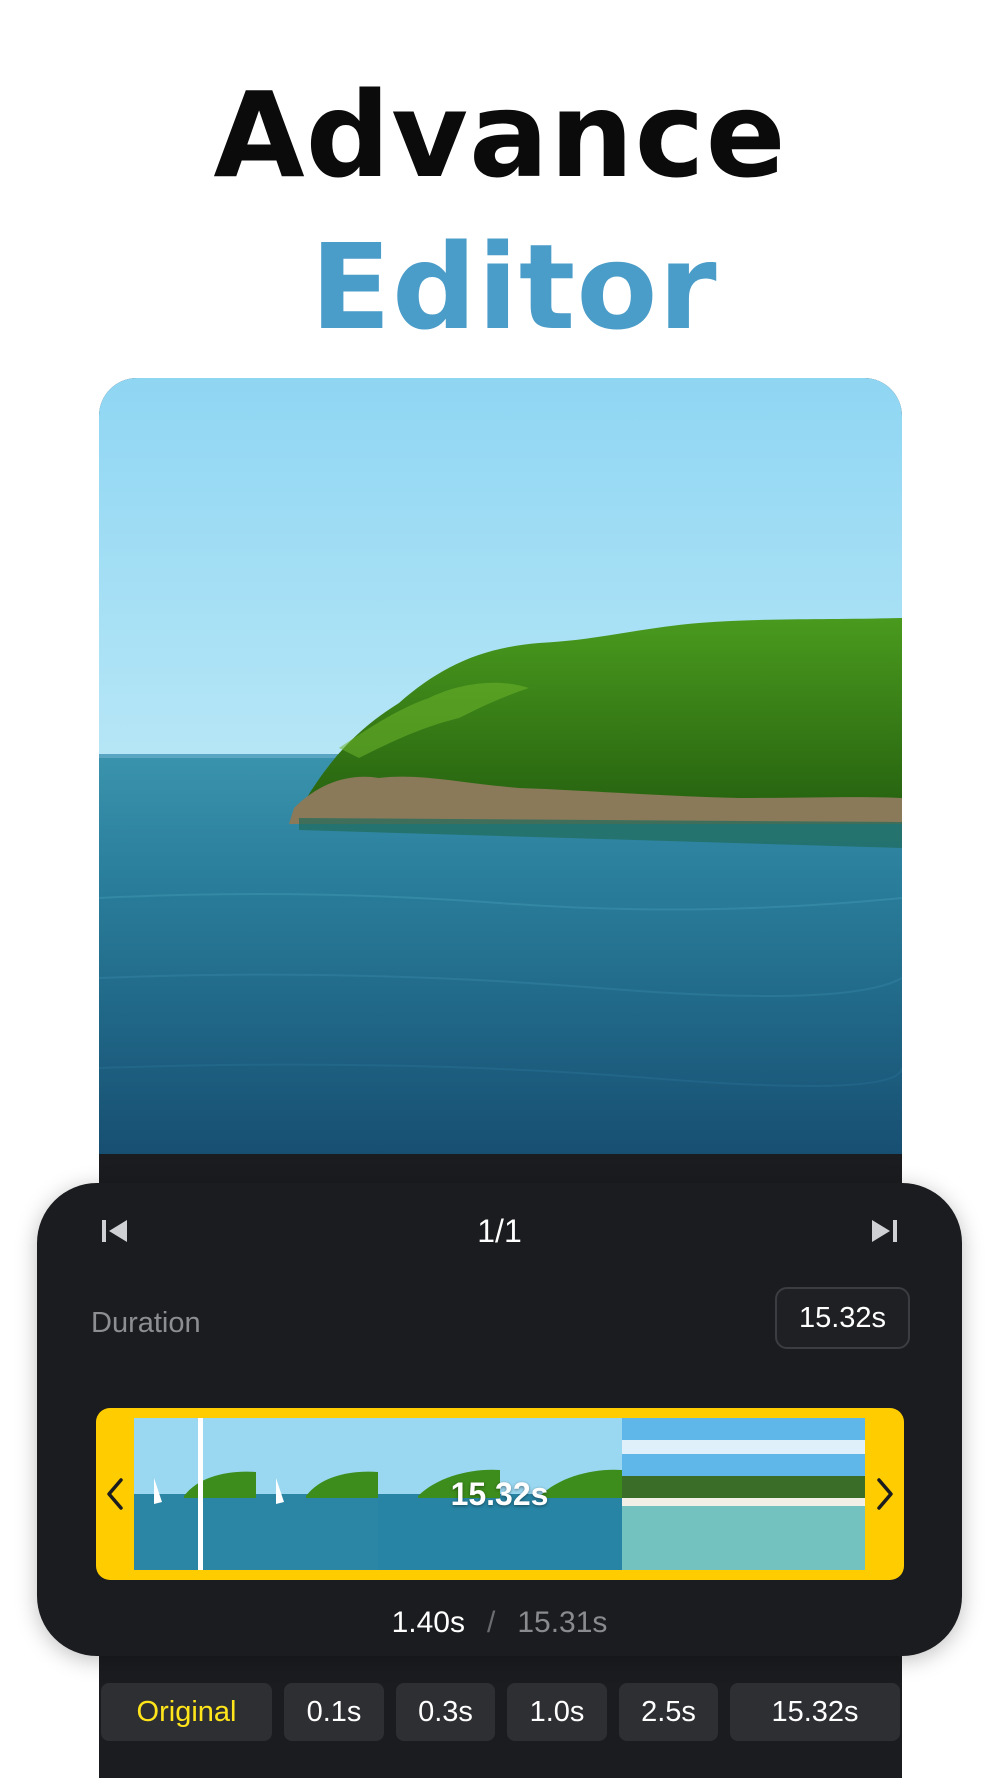 The height and width of the screenshot is (1778, 1000). What do you see at coordinates (885, 1494) in the screenshot?
I see `chevron-right-icon` at bounding box center [885, 1494].